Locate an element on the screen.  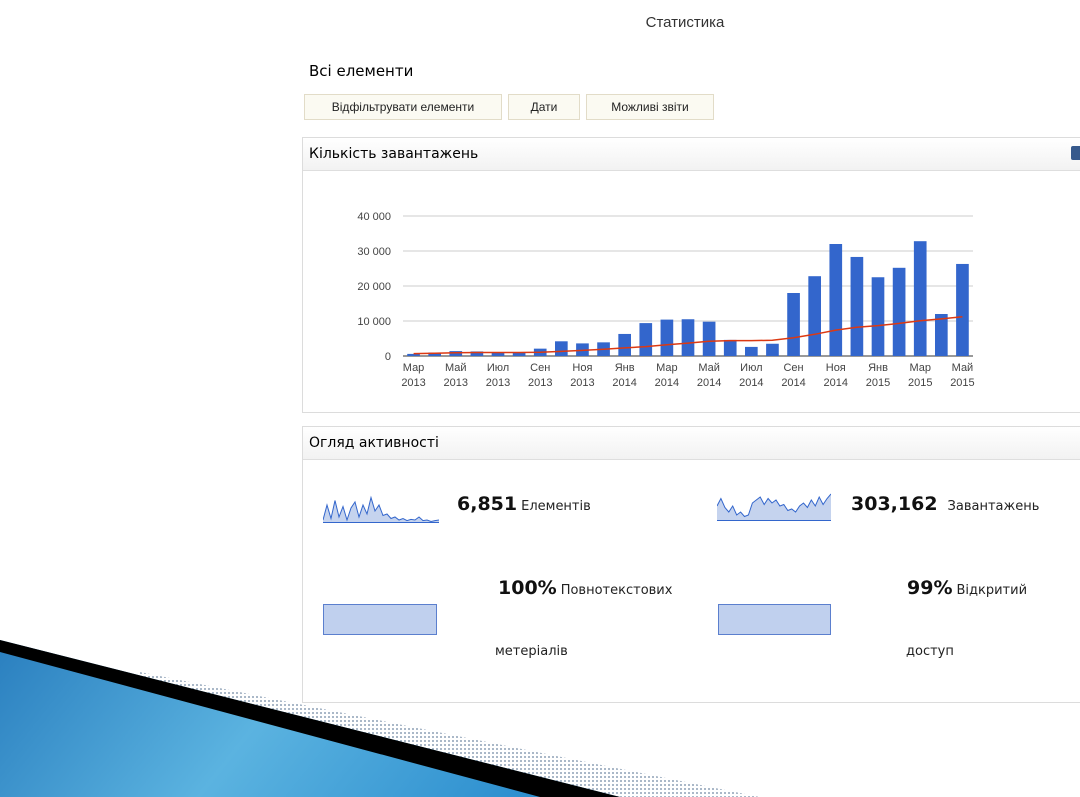
items-count: 6,851 is located at coordinates (487, 504).